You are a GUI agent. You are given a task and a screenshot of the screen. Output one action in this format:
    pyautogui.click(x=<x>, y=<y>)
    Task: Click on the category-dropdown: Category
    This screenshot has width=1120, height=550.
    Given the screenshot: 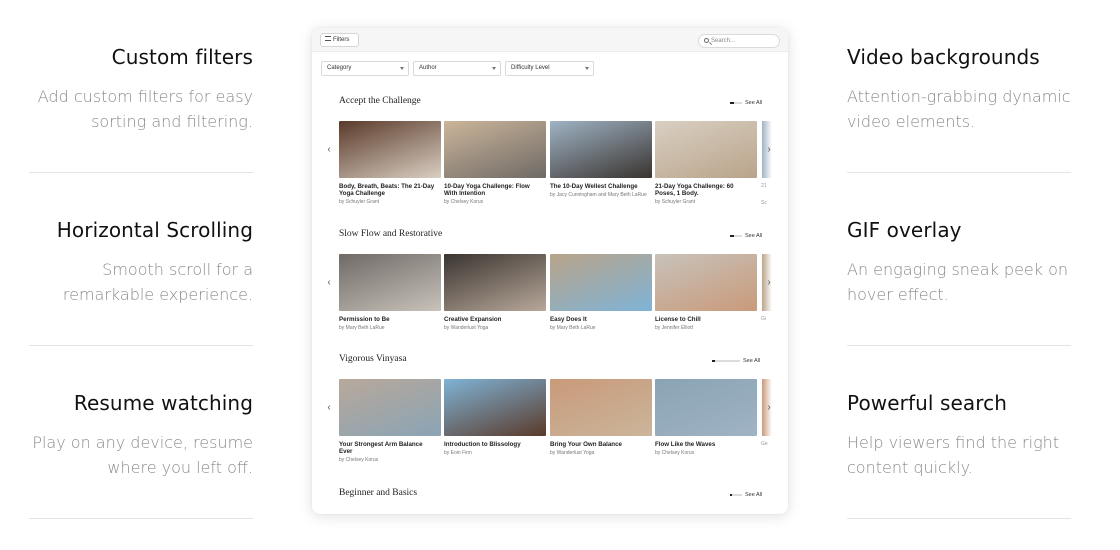 What is the action you would take?
    pyautogui.click(x=365, y=68)
    